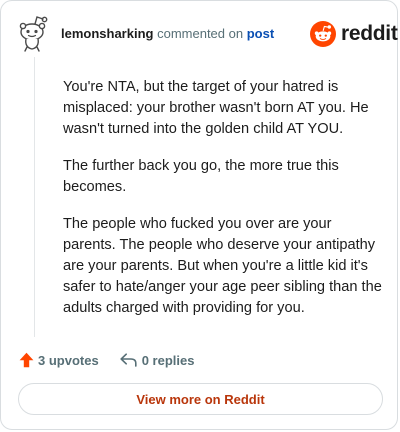 This screenshot has height=432, width=400. I want to click on reply-button: 0 replies, so click(157, 360).